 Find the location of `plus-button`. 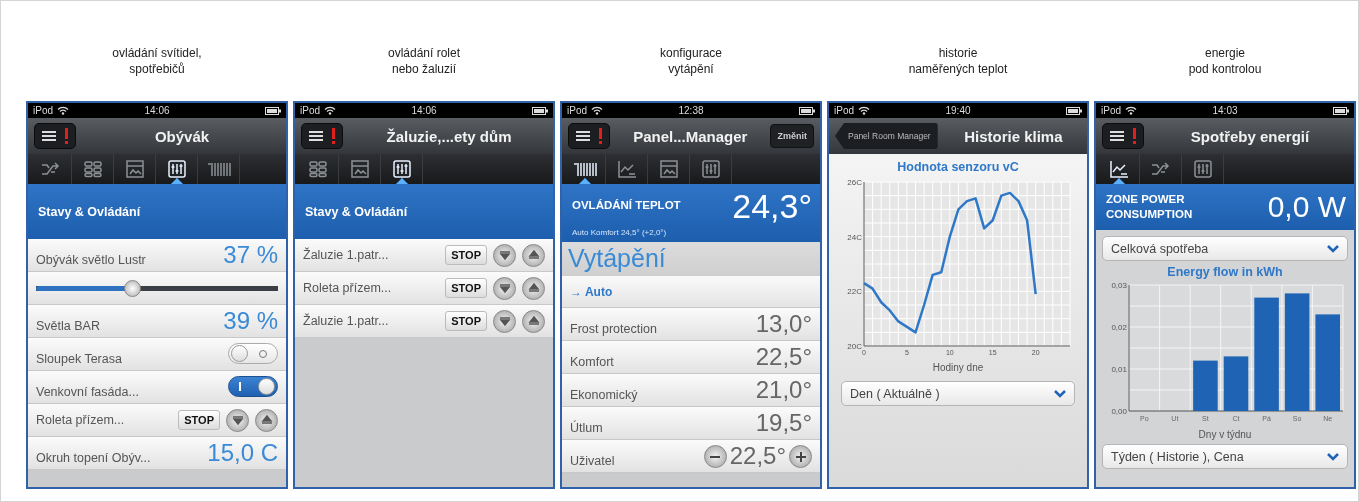

plus-button is located at coordinates (800, 456).